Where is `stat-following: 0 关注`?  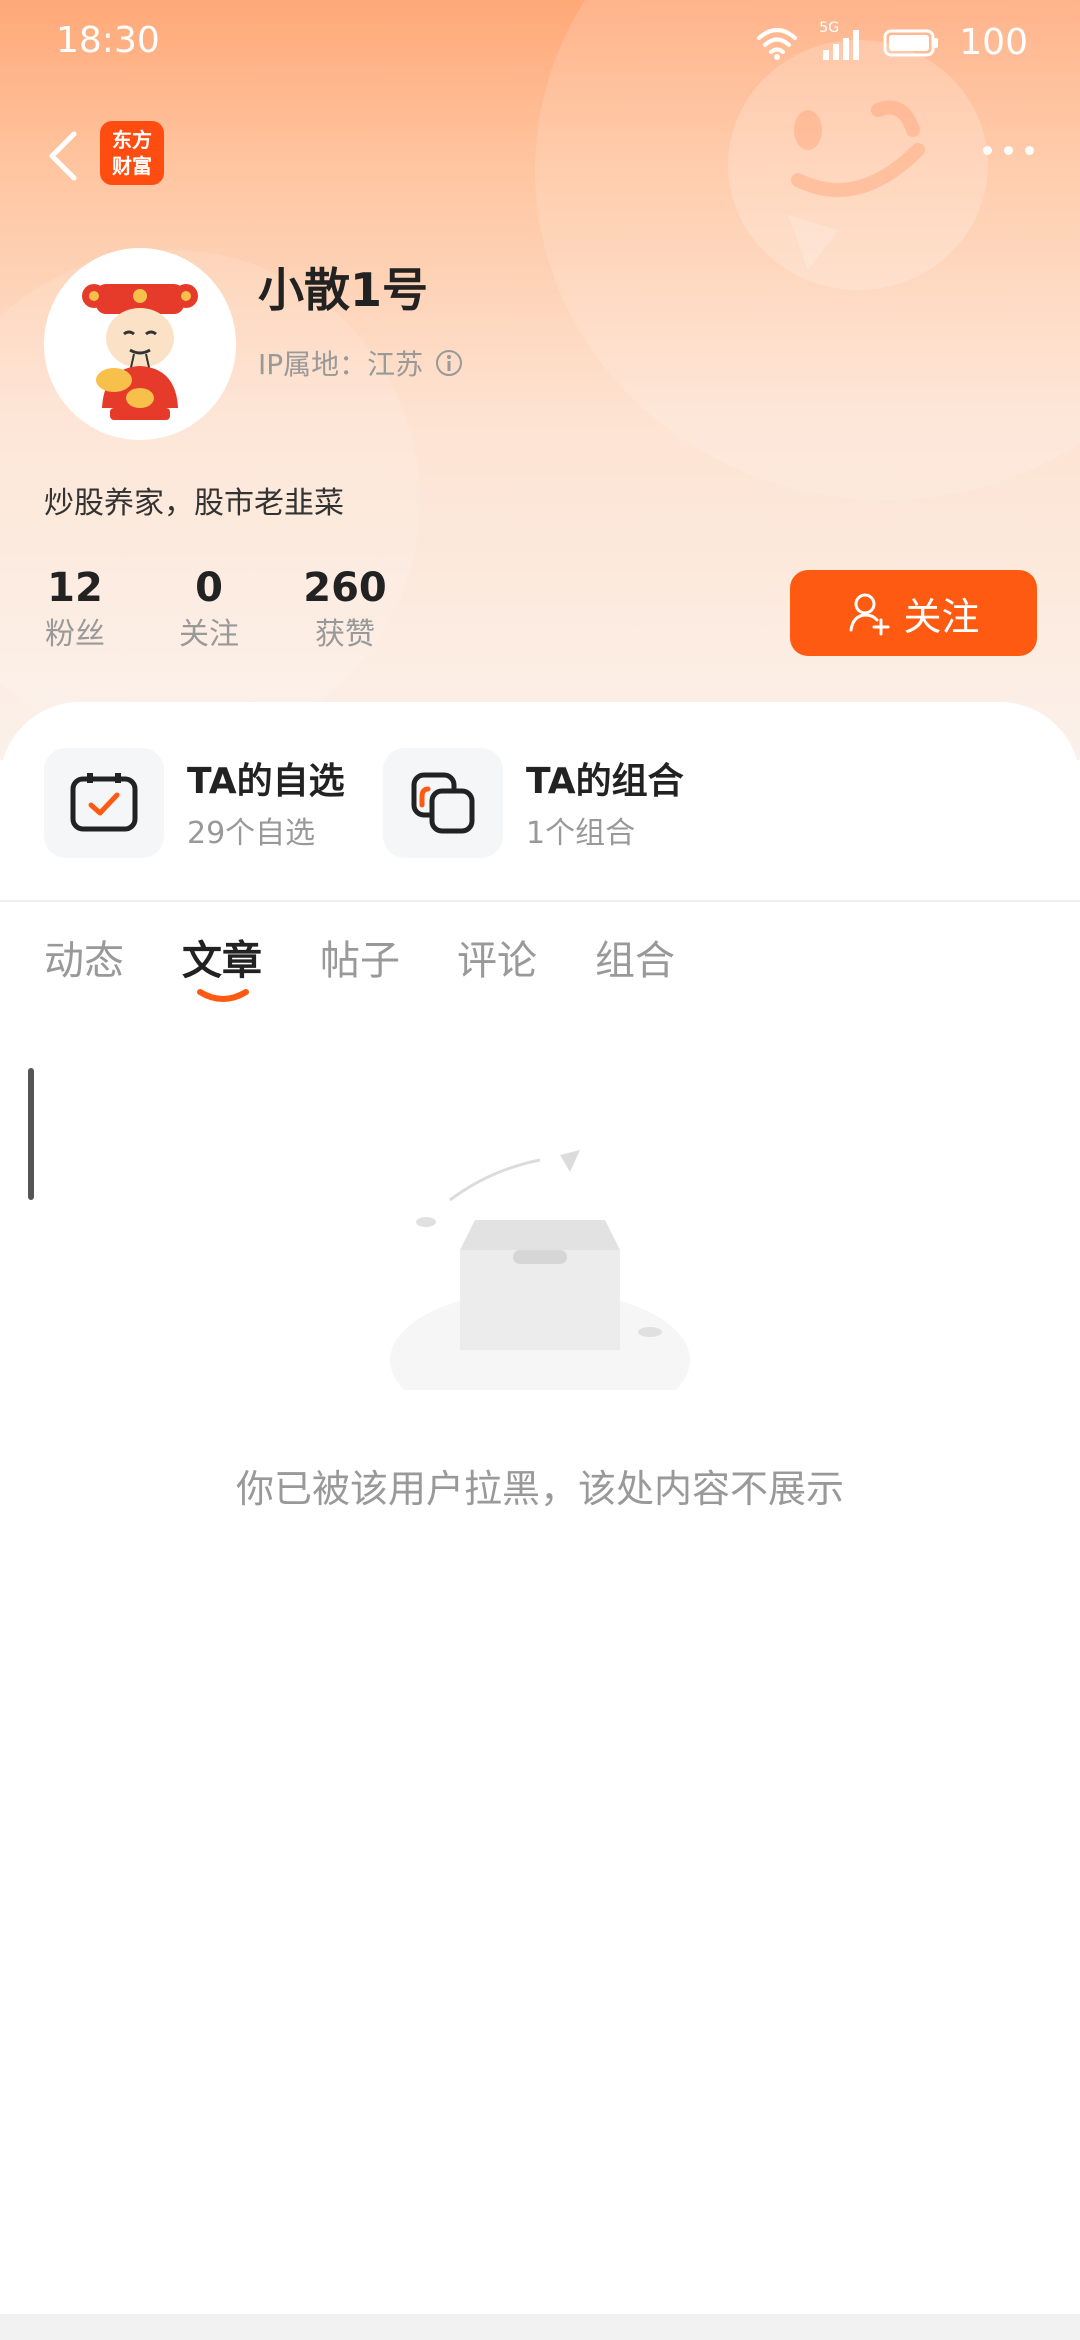
stat-following: 0 关注 is located at coordinates (209, 610).